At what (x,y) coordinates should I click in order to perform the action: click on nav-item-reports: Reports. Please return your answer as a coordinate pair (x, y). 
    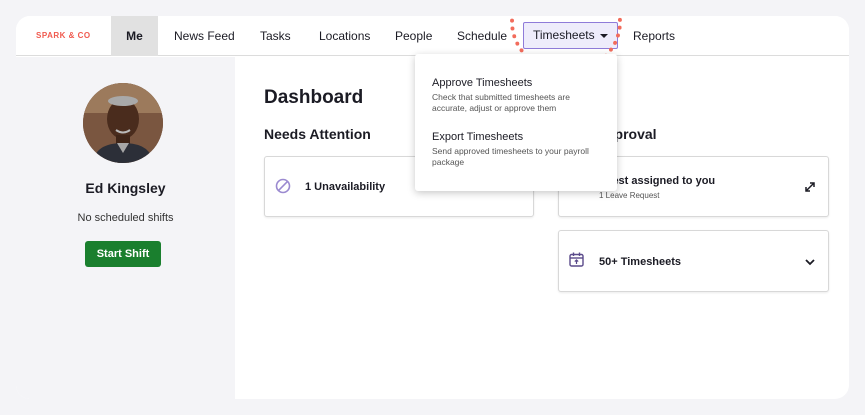
    Looking at the image, I should click on (654, 36).